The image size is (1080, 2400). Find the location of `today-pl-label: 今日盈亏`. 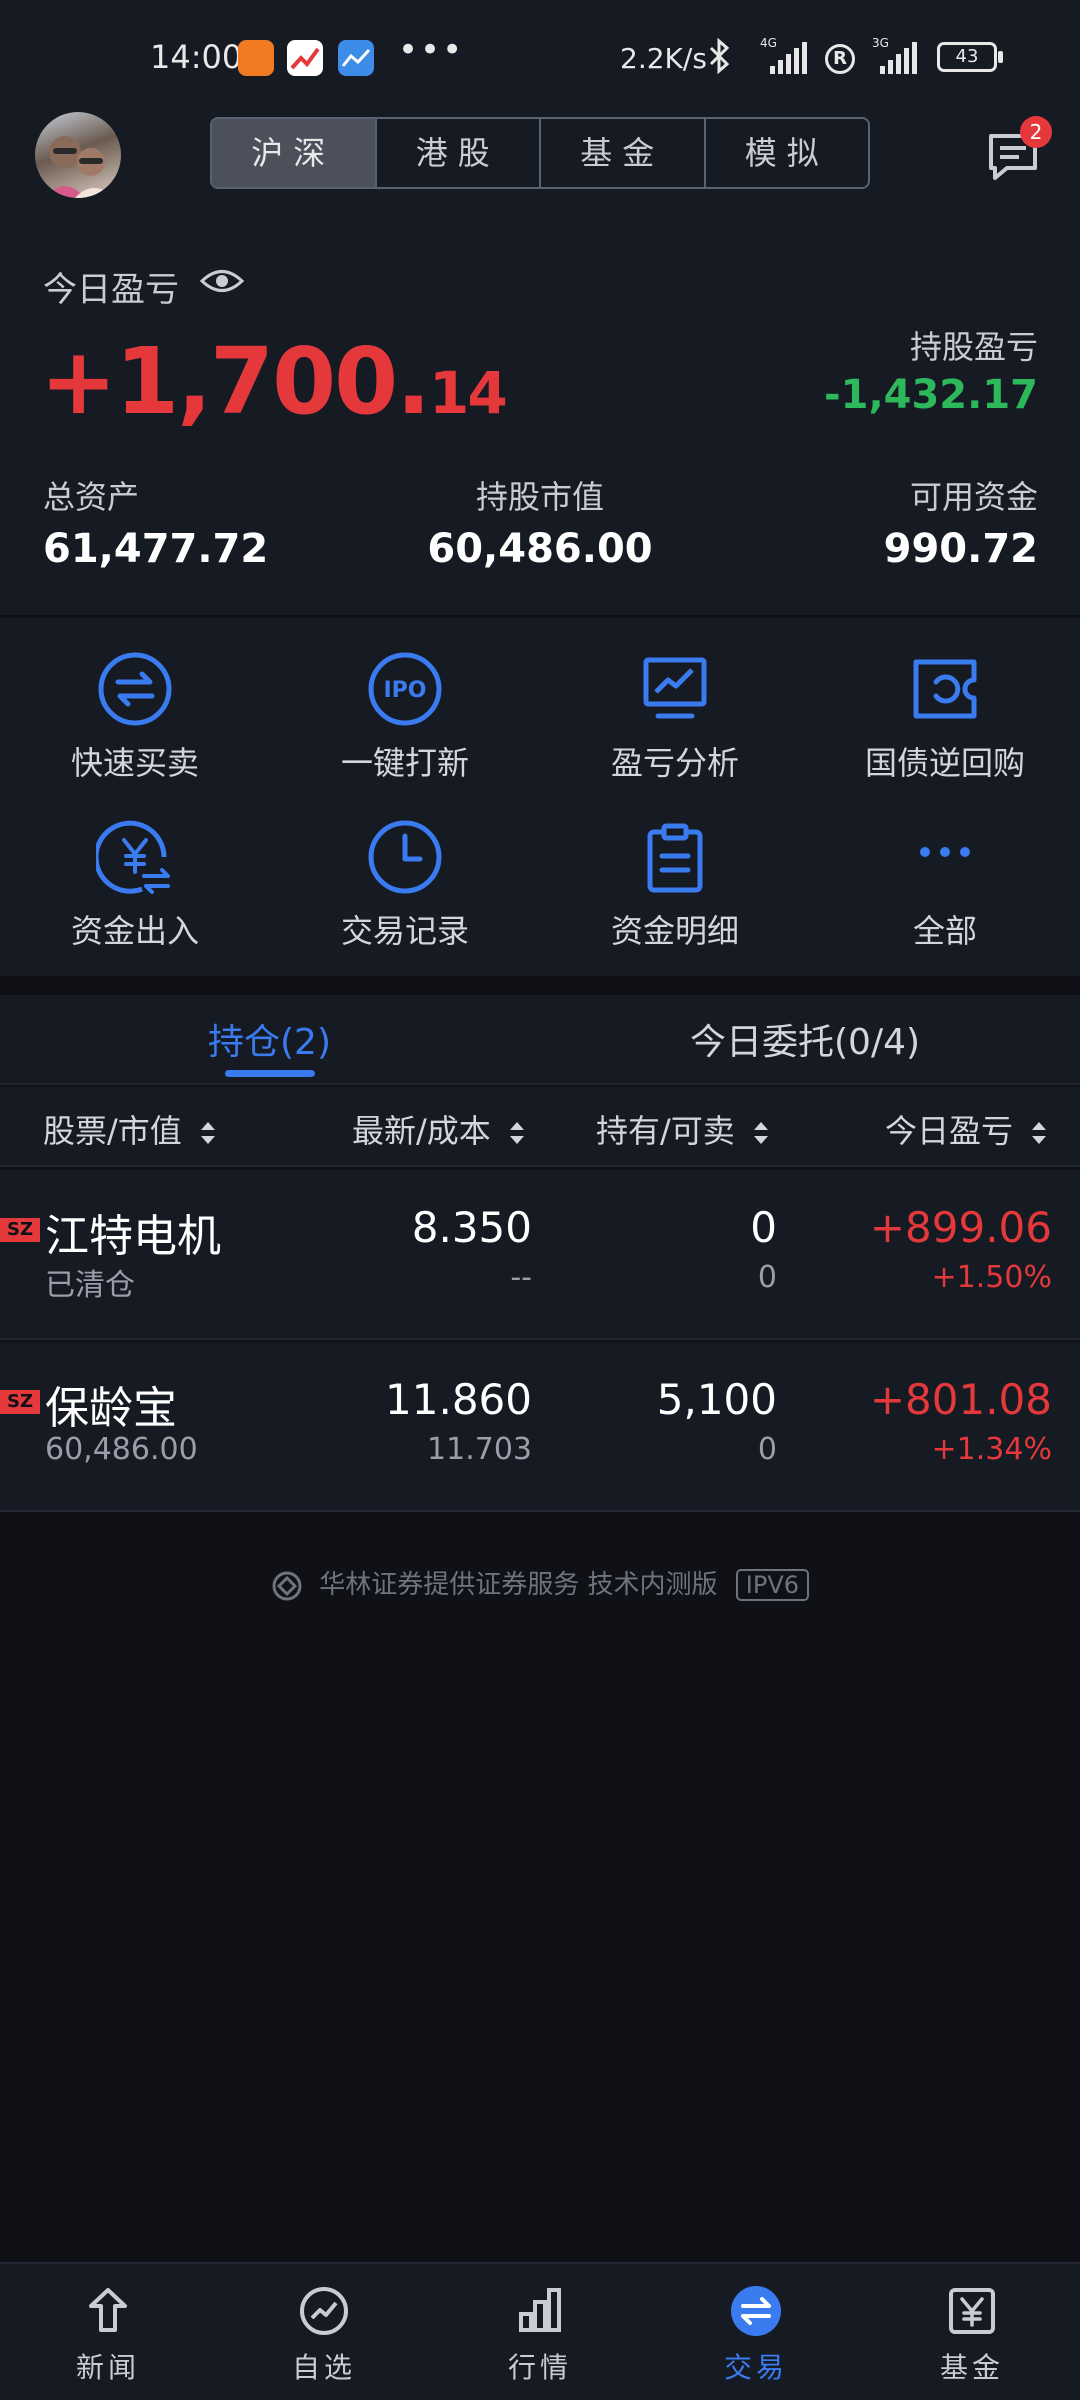

today-pl-label: 今日盈亏 is located at coordinates (111, 290).